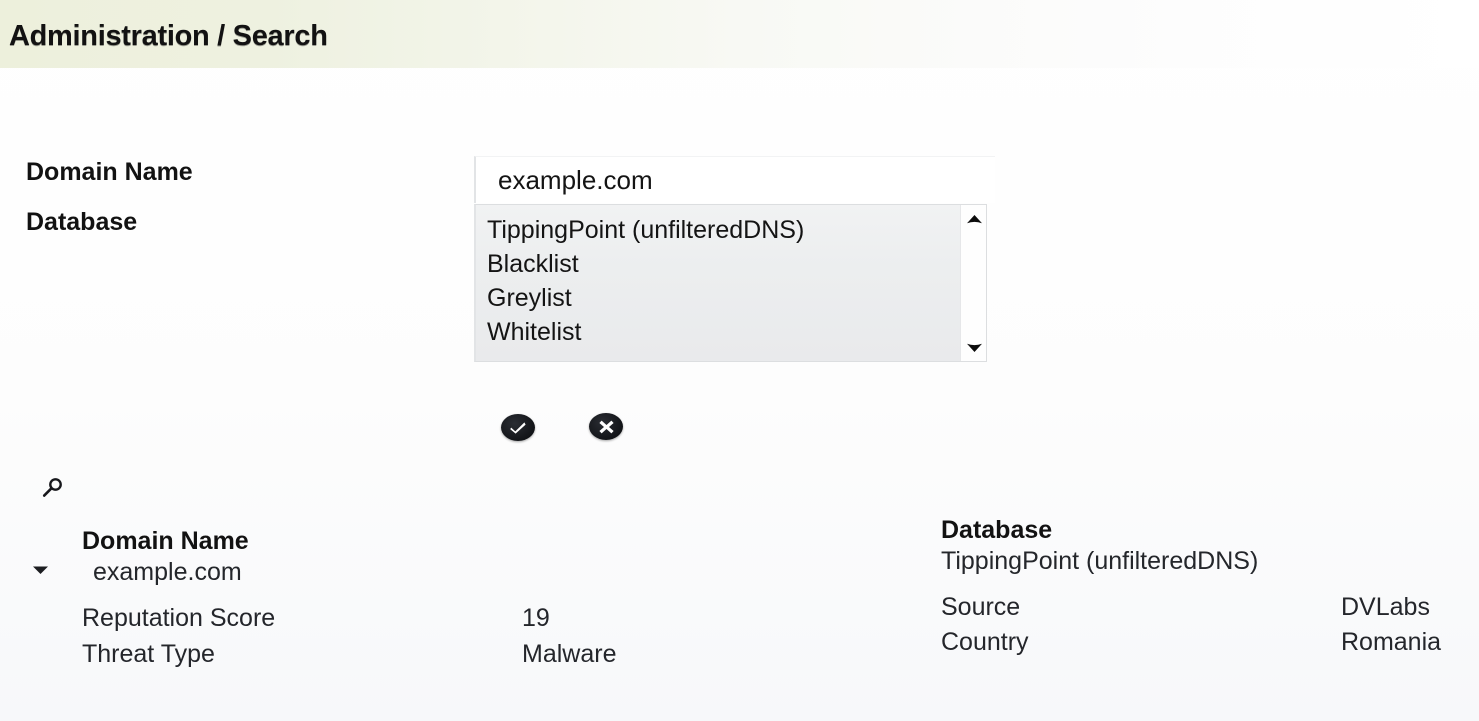 This screenshot has width=1479, height=721. I want to click on triangle-down-icon, so click(40, 570).